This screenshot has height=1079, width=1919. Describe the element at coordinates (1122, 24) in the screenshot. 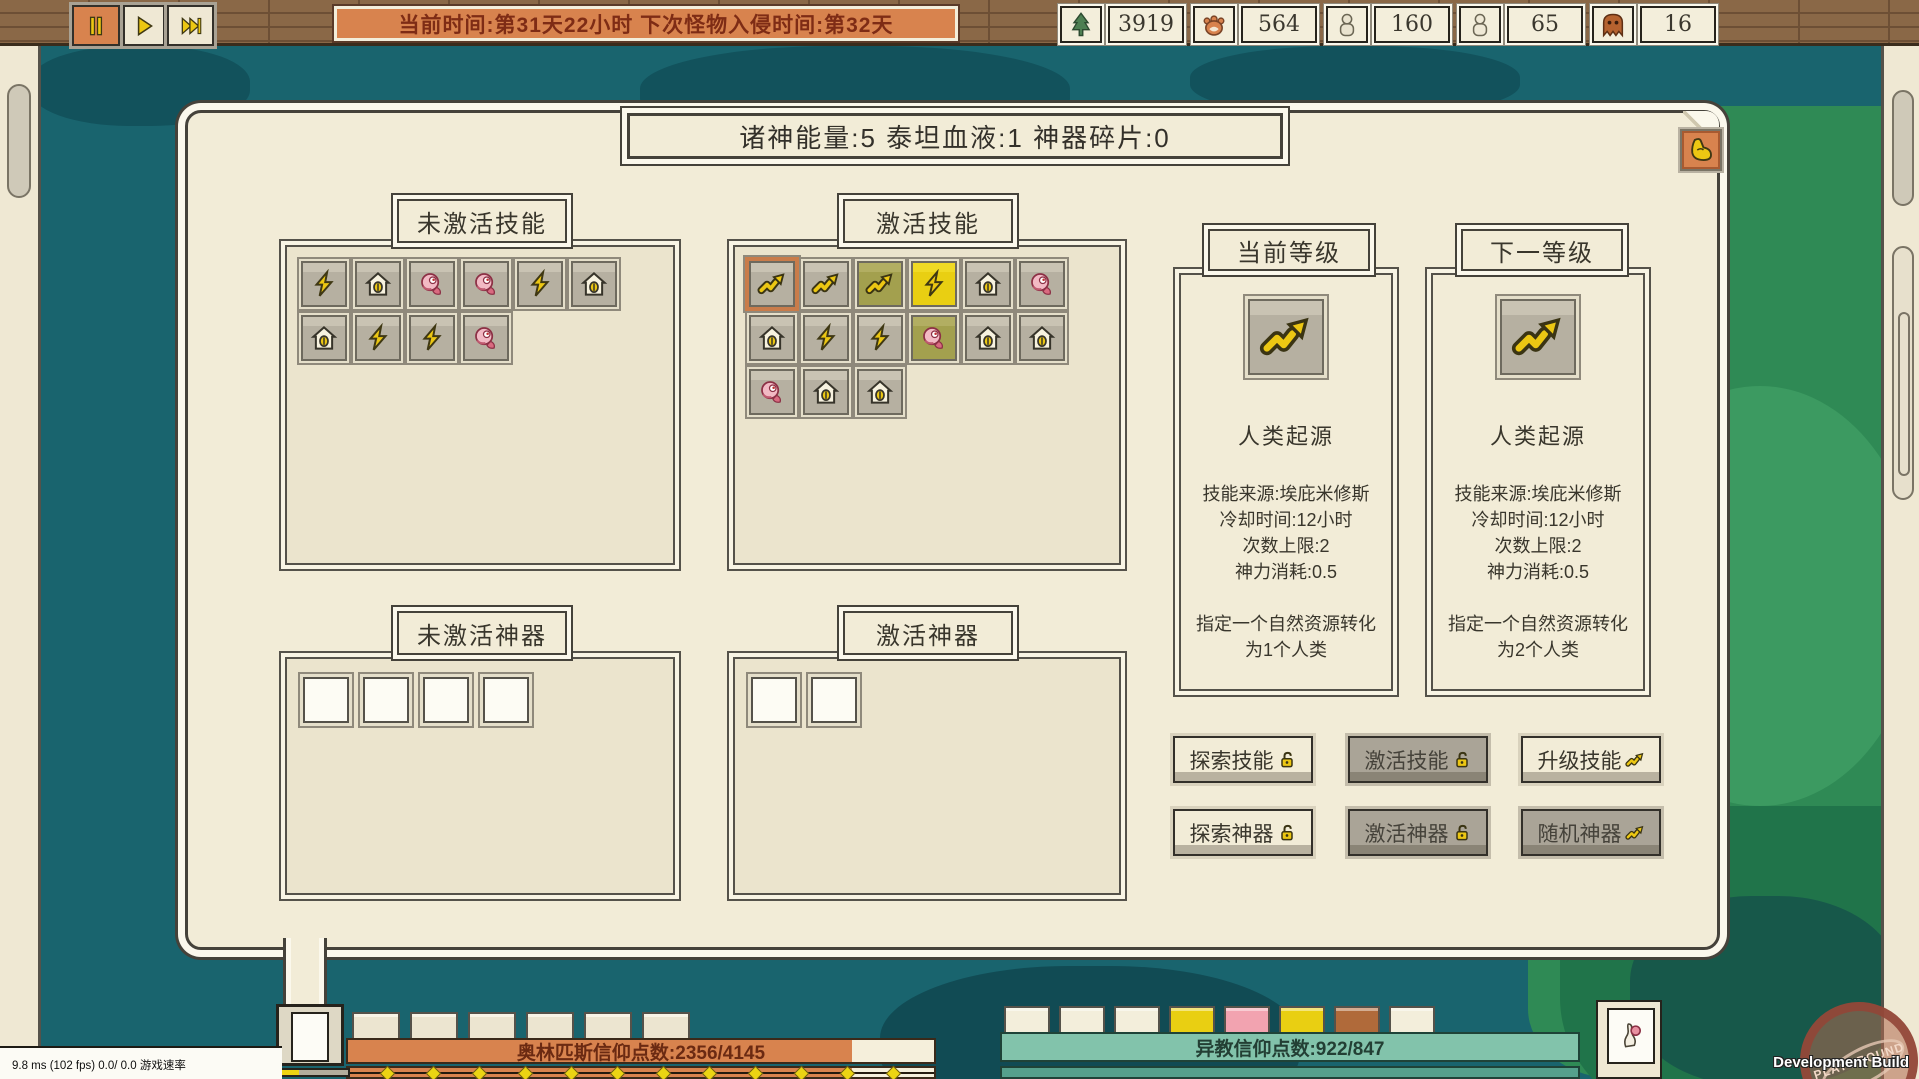

I see `resource-counter: 3919` at that location.